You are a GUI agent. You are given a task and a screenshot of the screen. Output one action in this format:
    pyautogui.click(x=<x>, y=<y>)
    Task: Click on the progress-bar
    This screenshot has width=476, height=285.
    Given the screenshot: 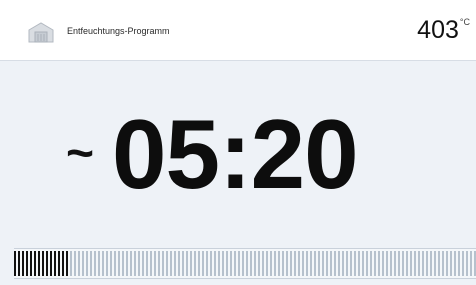 What is the action you would take?
    pyautogui.click(x=245, y=263)
    